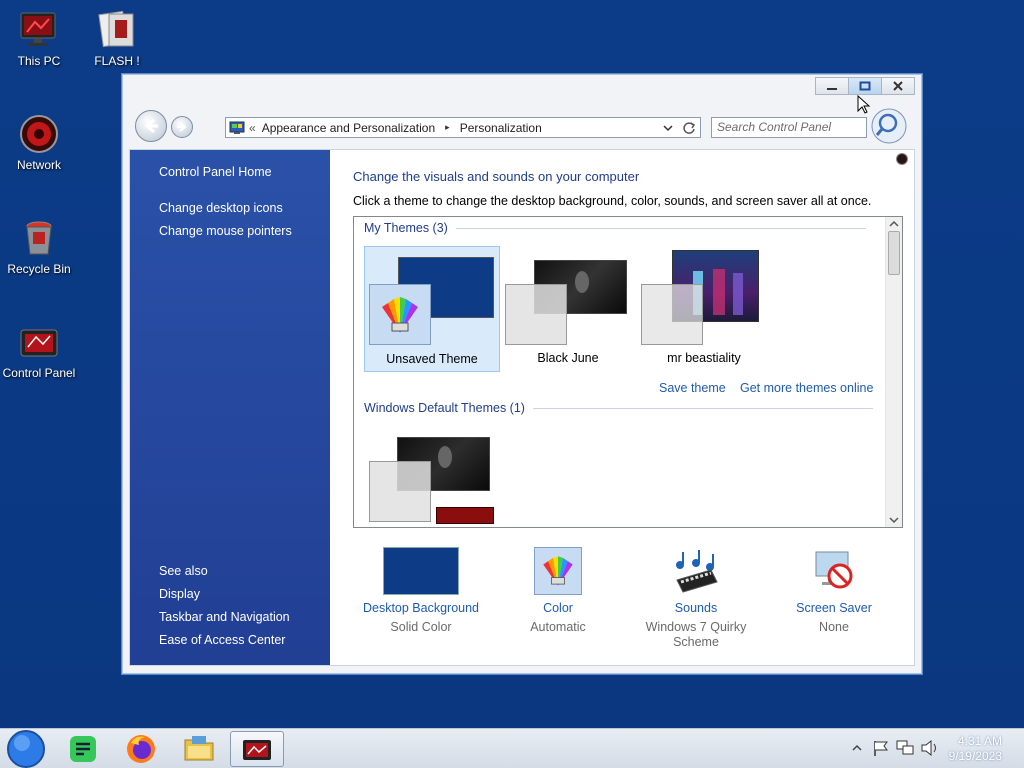 The width and height of the screenshot is (1024, 768). Describe the element at coordinates (834, 571) in the screenshot. I see `screen-saver-icon` at that location.